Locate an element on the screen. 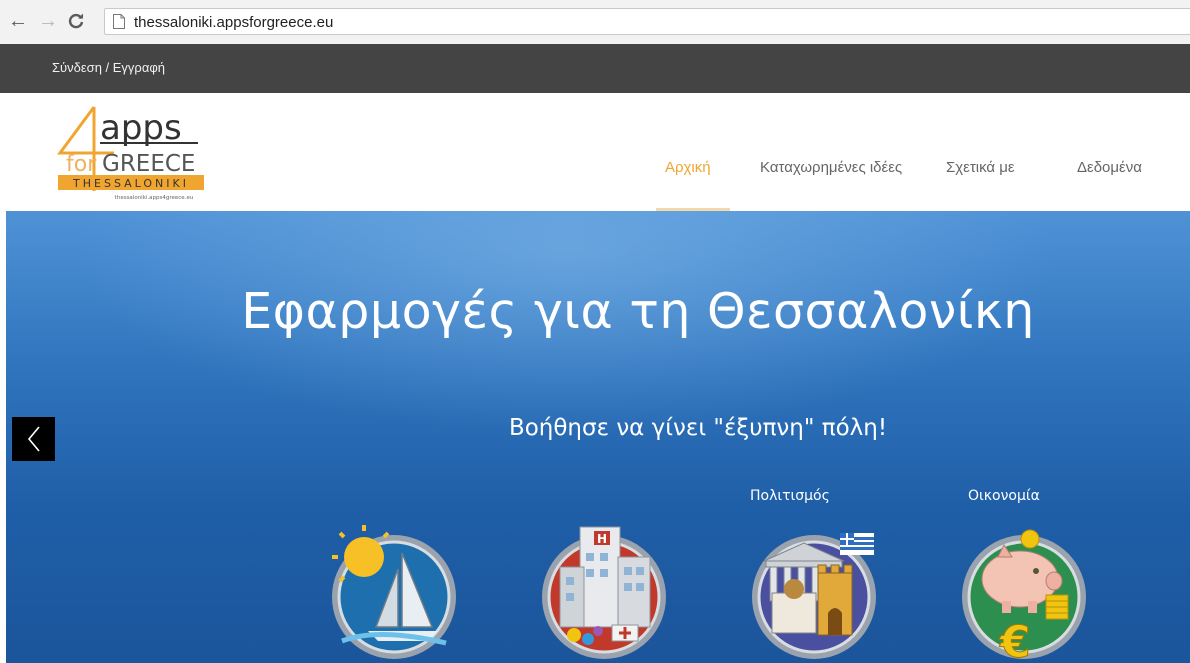  reload-button is located at coordinates (76, 21).